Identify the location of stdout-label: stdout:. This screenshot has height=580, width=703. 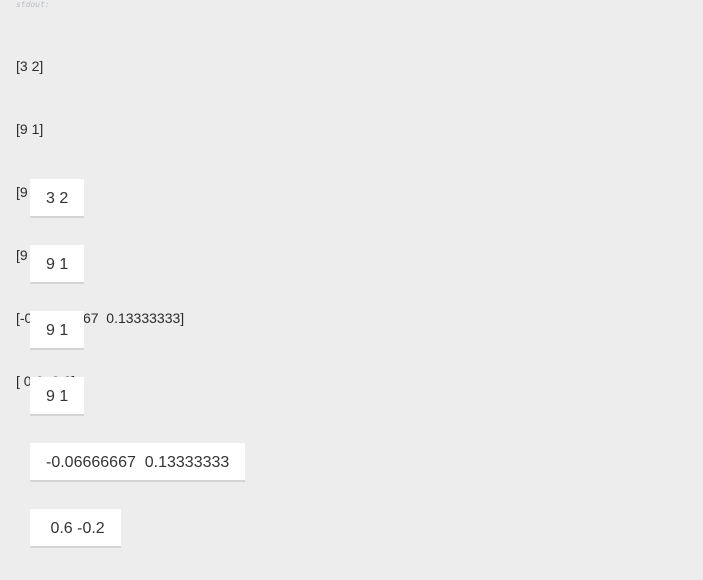
(33, 4).